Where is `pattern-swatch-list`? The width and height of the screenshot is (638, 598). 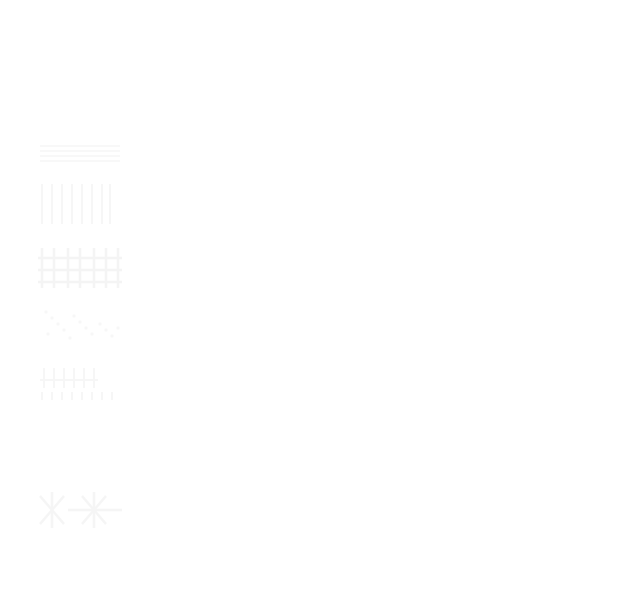
pattern-swatch-list is located at coordinates (80, 336).